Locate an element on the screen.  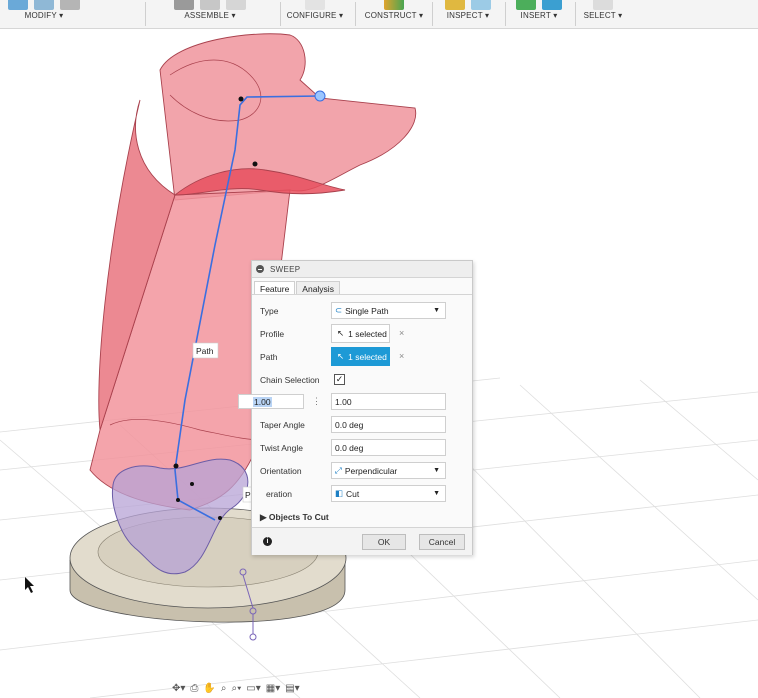
orbit-icon: ✥▾ is located at coordinates (178, 688).